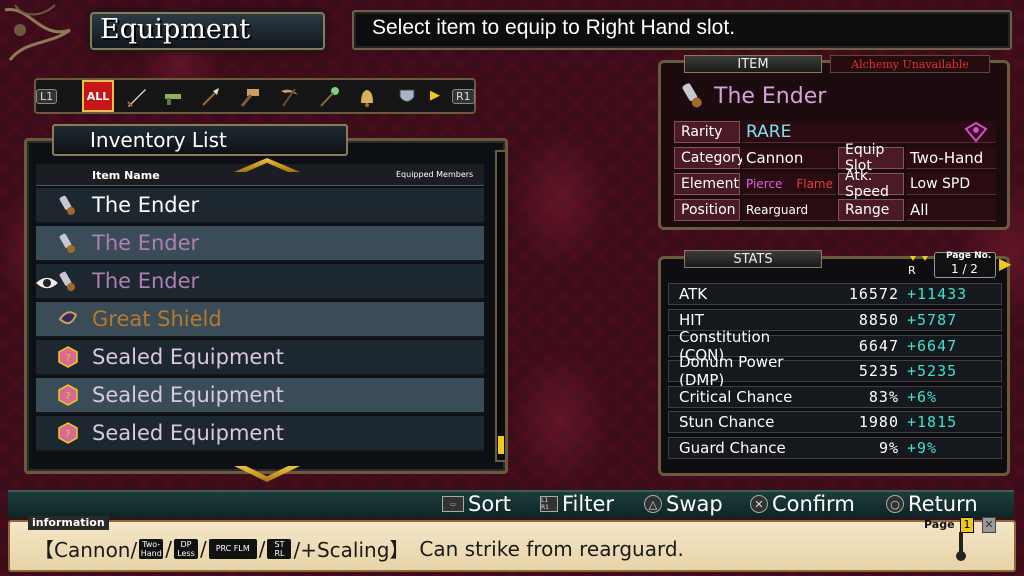  I want to click on inventory-title: Inventory List, so click(158, 140).